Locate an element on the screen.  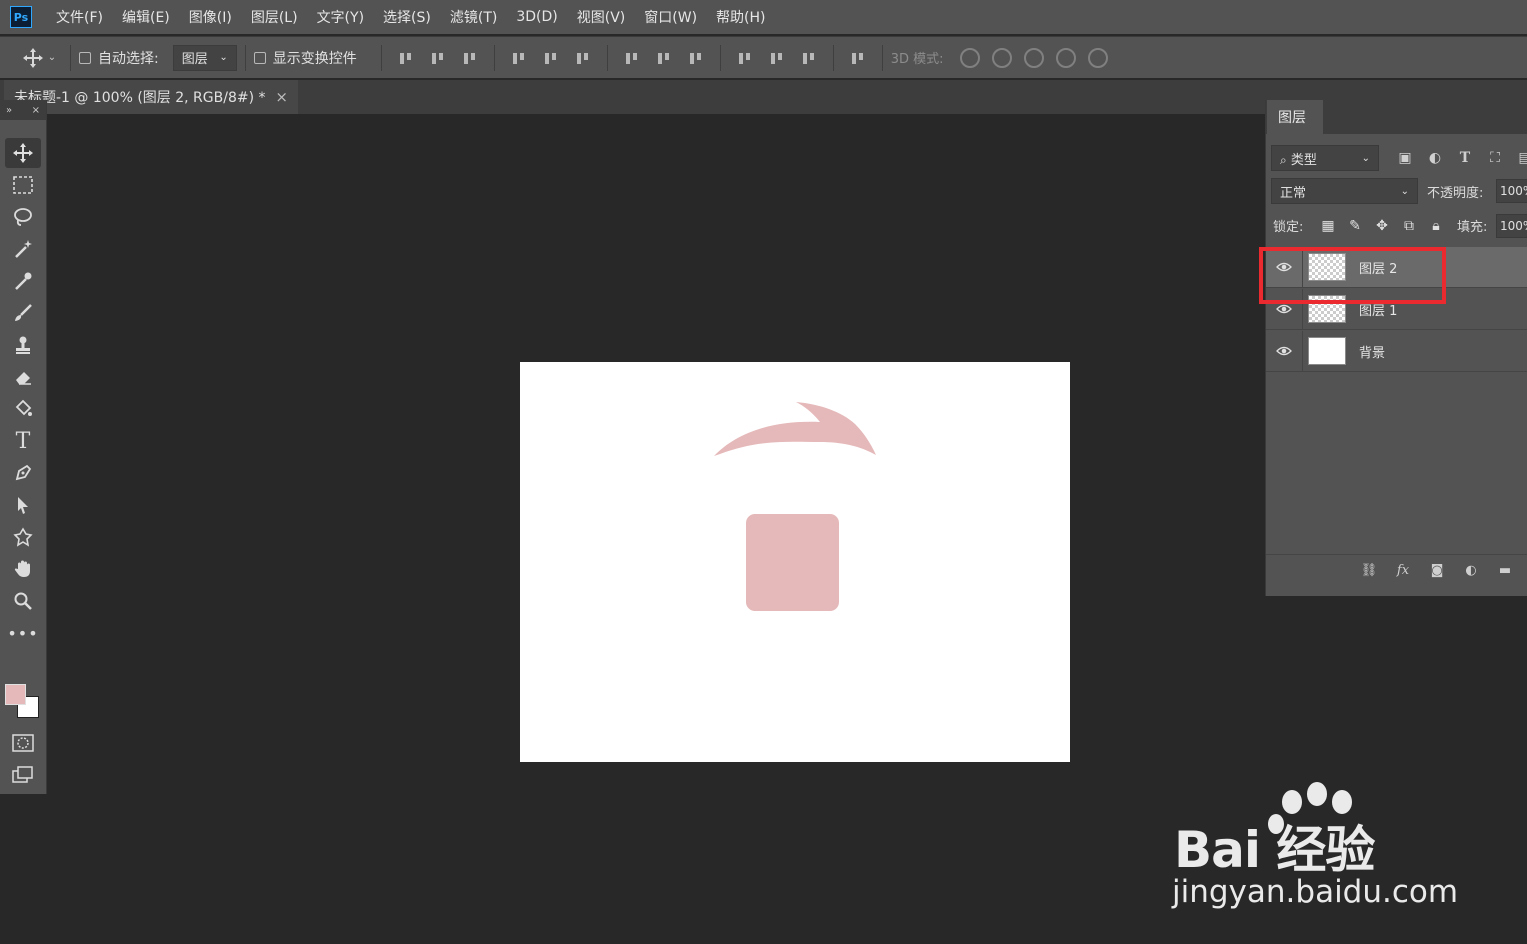
menu-help: 帮助(H) is located at coordinates (740, 17).